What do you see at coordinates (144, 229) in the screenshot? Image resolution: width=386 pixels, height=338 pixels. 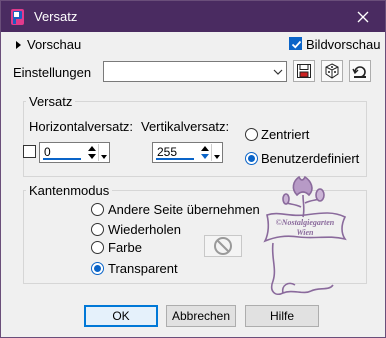 I see `edge-repeat-label: Wiederholen` at bounding box center [144, 229].